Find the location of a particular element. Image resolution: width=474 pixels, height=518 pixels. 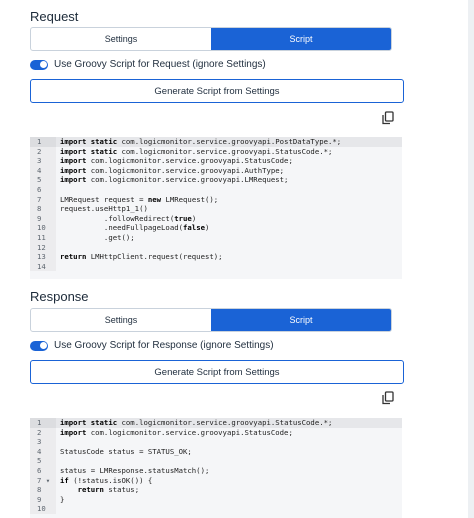

line-number: 9 is located at coordinates (43, 499).